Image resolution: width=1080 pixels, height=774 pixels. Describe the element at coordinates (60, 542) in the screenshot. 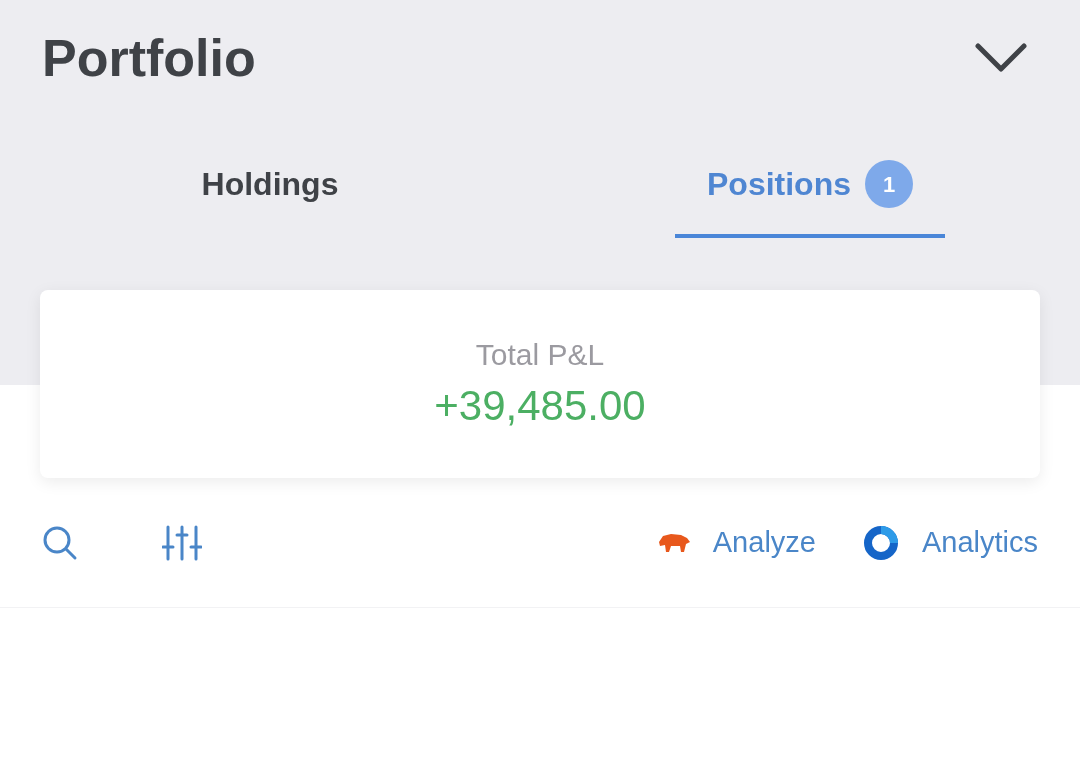

I see `search-icon` at that location.